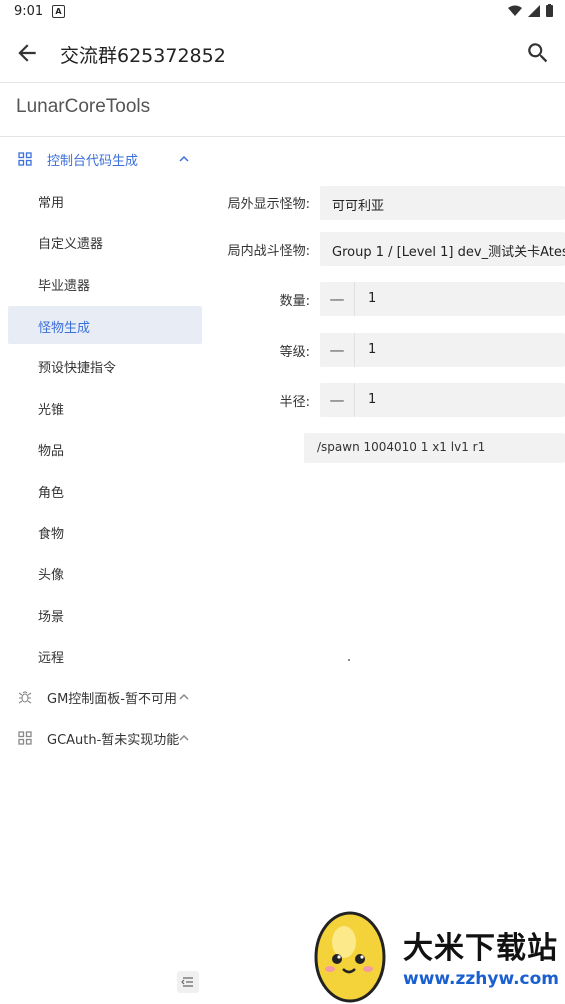 This screenshot has width=565, height=1004. I want to click on watermark: 大米下载站 www.zzhyw.com, so click(432, 954).